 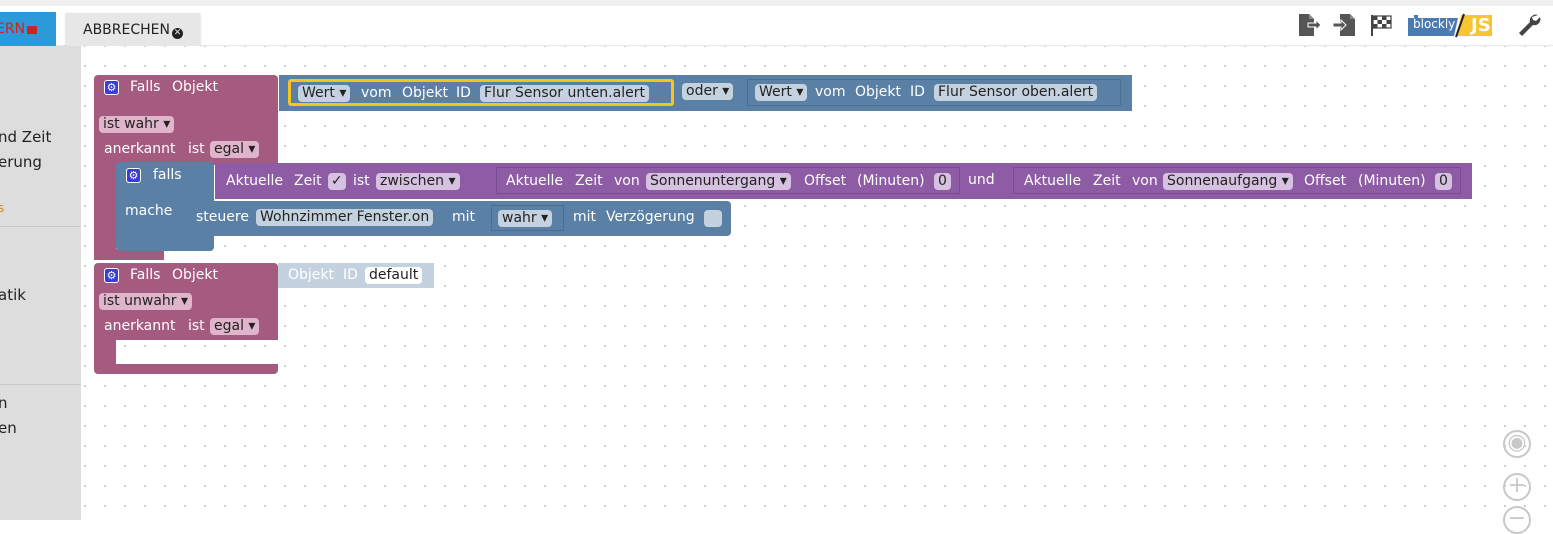 What do you see at coordinates (25, 137) in the screenshot?
I see `toolbox-category-datum-zeit: nd Zeit` at bounding box center [25, 137].